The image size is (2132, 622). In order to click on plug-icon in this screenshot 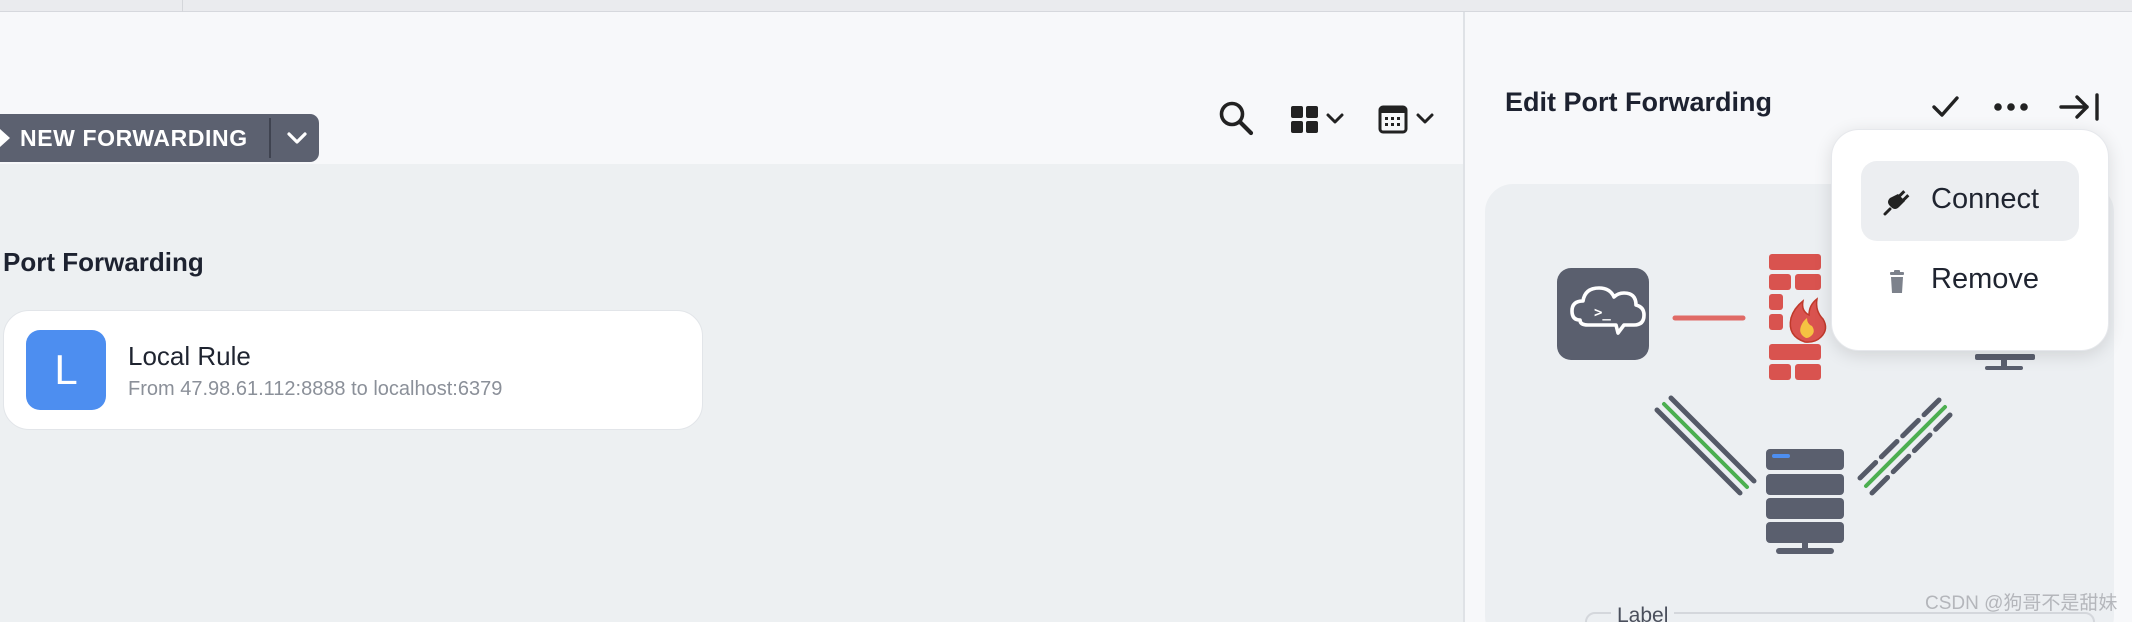, I will do `click(1897, 202)`.